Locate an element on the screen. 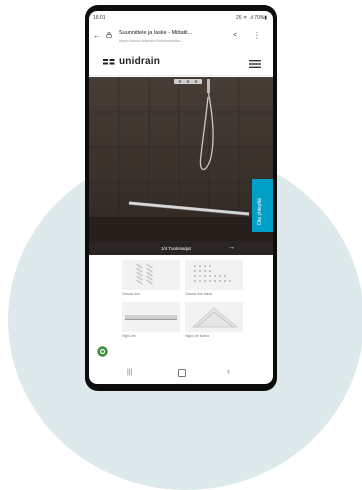 This screenshot has width=362, height=490. lock-icon is located at coordinates (109, 35).